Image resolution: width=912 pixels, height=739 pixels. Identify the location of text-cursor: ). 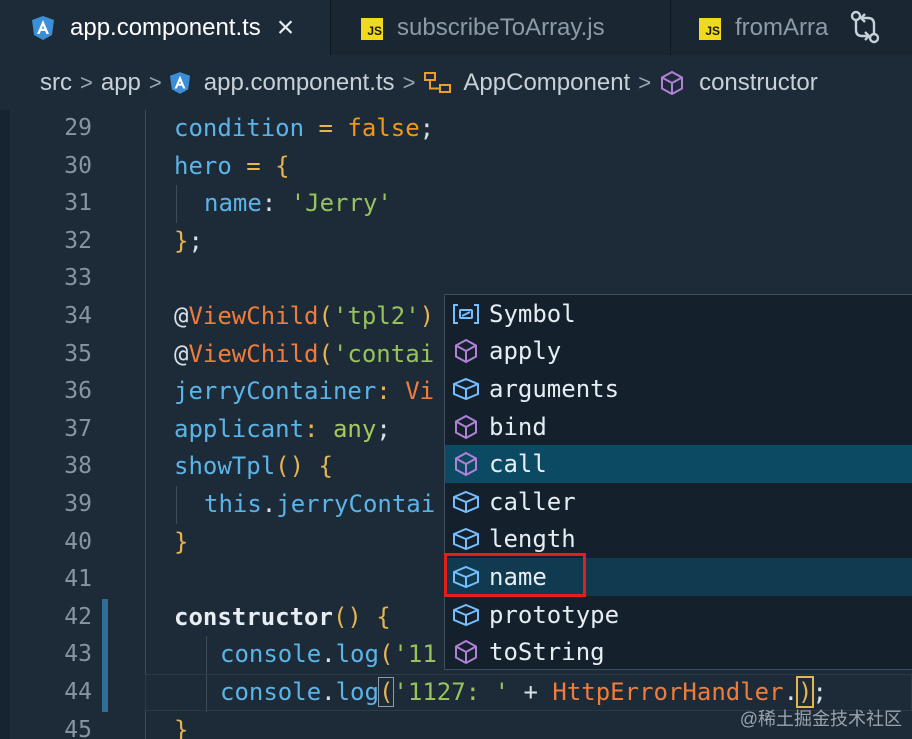
(805, 692).